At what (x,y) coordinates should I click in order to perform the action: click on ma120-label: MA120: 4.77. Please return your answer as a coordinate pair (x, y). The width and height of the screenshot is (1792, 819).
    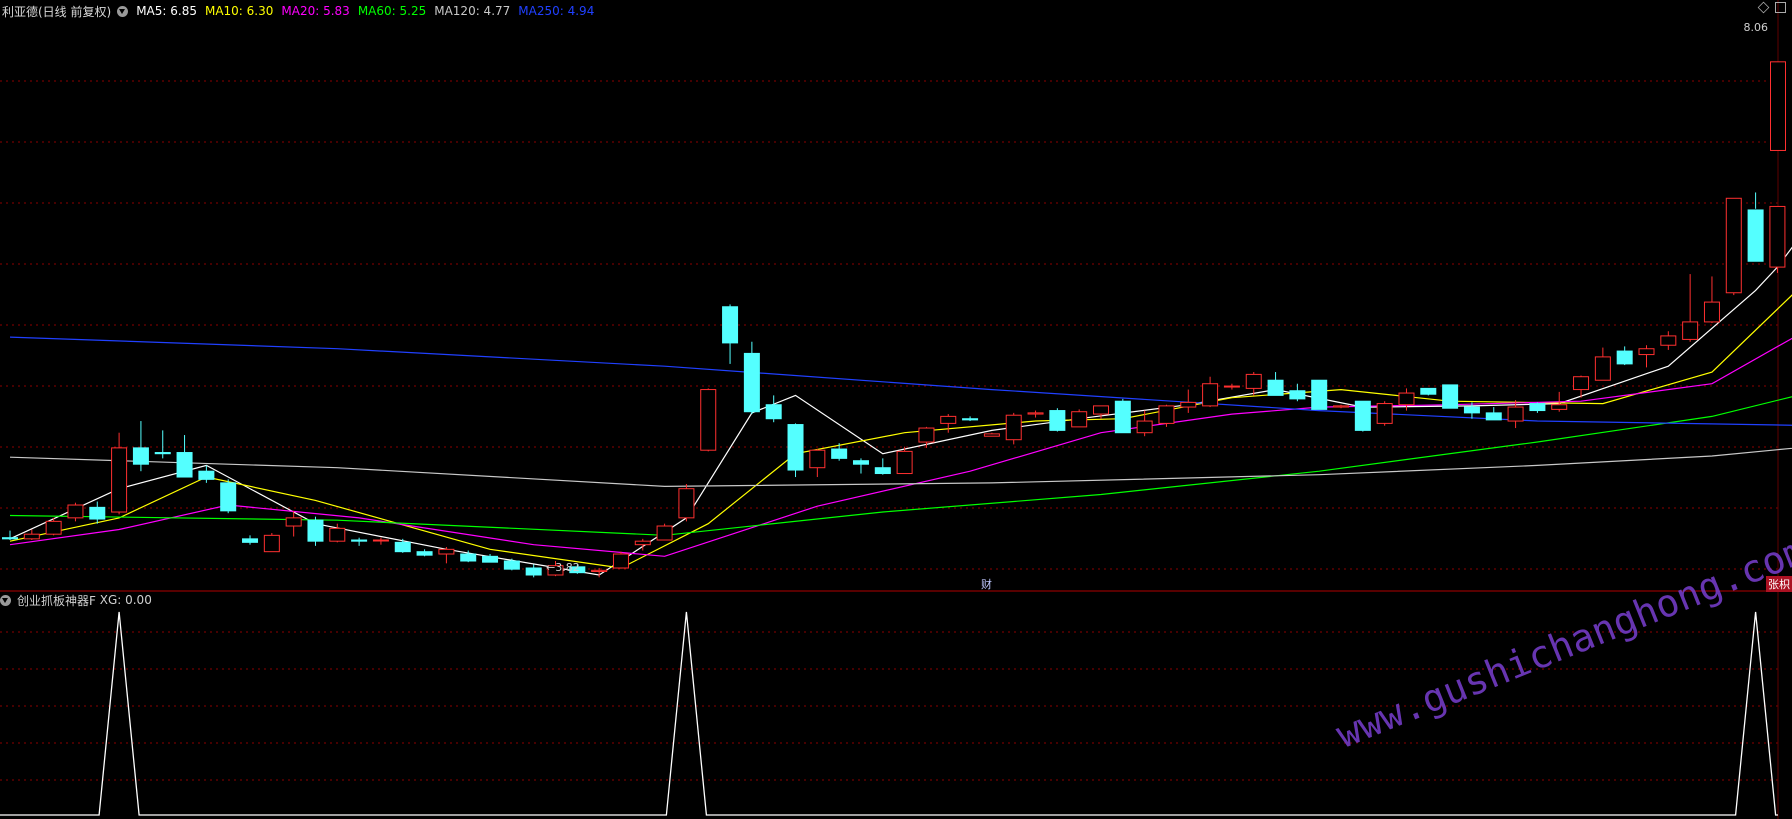
    Looking at the image, I should click on (472, 11).